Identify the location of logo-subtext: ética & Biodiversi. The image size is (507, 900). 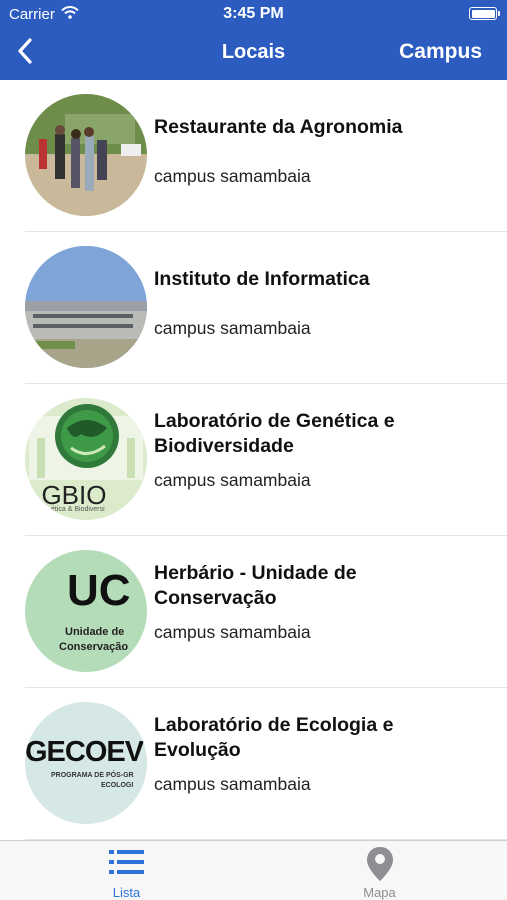
(78, 509).